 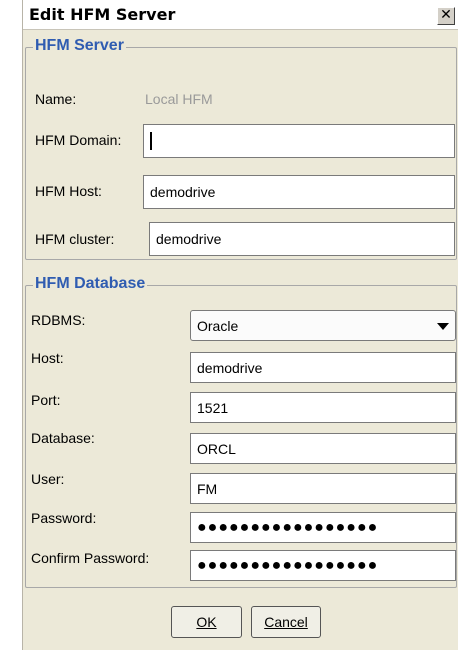 I want to click on host-input: demodrive, so click(x=323, y=367).